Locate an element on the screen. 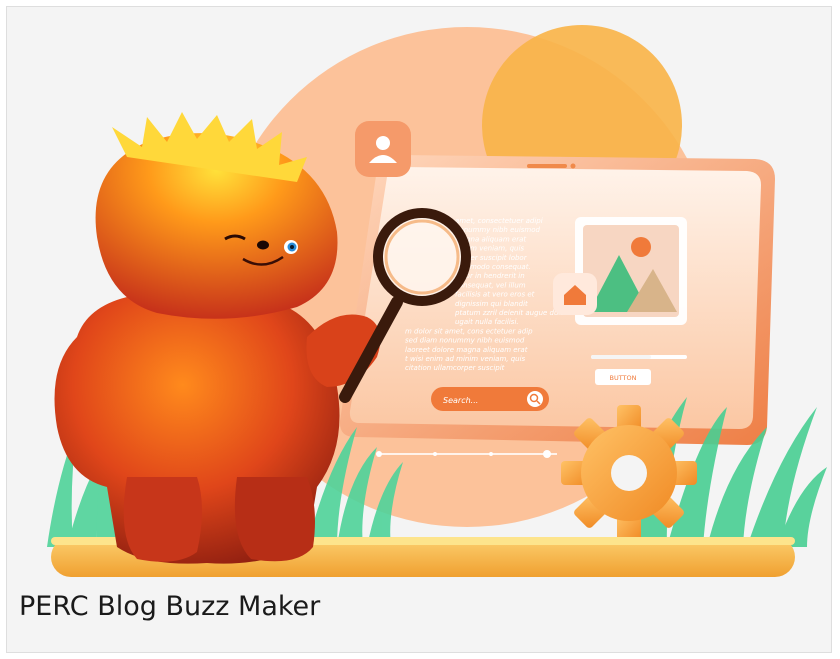 This screenshot has width=840, height=659. screen-body-line: t wisi enim ad minim veniam, quis is located at coordinates (465, 359).